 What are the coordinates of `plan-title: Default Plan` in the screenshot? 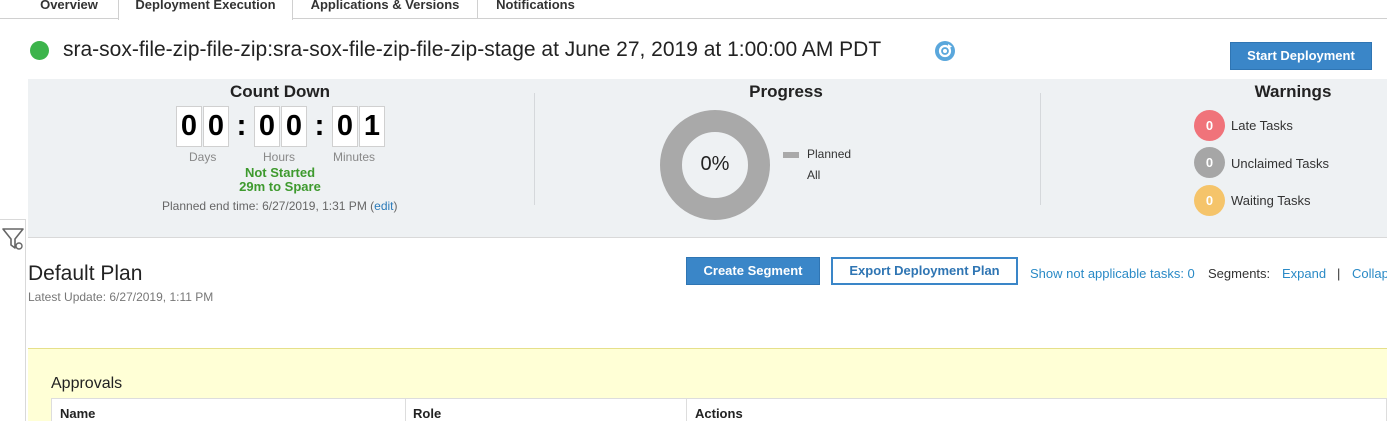 It's located at (85, 273).